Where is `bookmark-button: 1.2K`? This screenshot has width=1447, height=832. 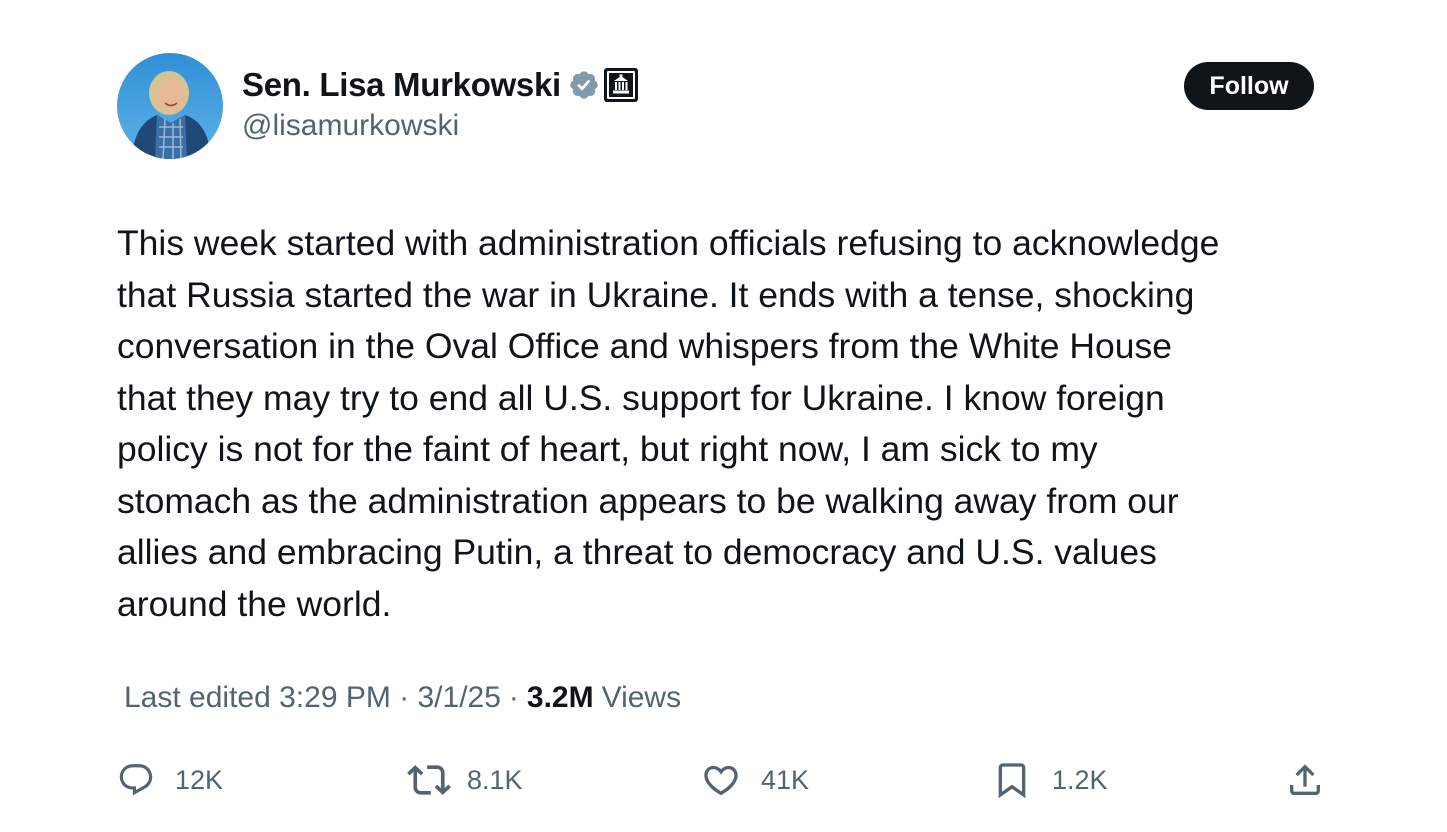 bookmark-button: 1.2K is located at coordinates (1050, 780).